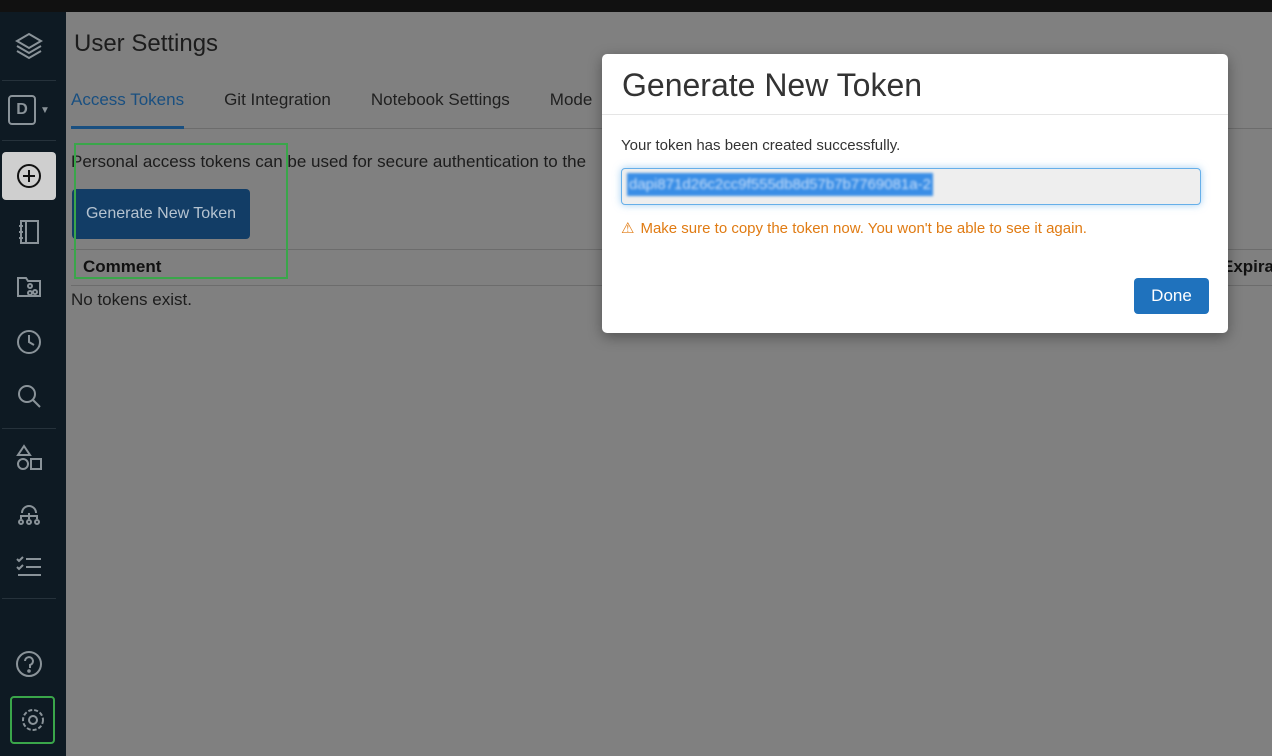  Describe the element at coordinates (29, 232) in the screenshot. I see `notebook-icon` at that location.